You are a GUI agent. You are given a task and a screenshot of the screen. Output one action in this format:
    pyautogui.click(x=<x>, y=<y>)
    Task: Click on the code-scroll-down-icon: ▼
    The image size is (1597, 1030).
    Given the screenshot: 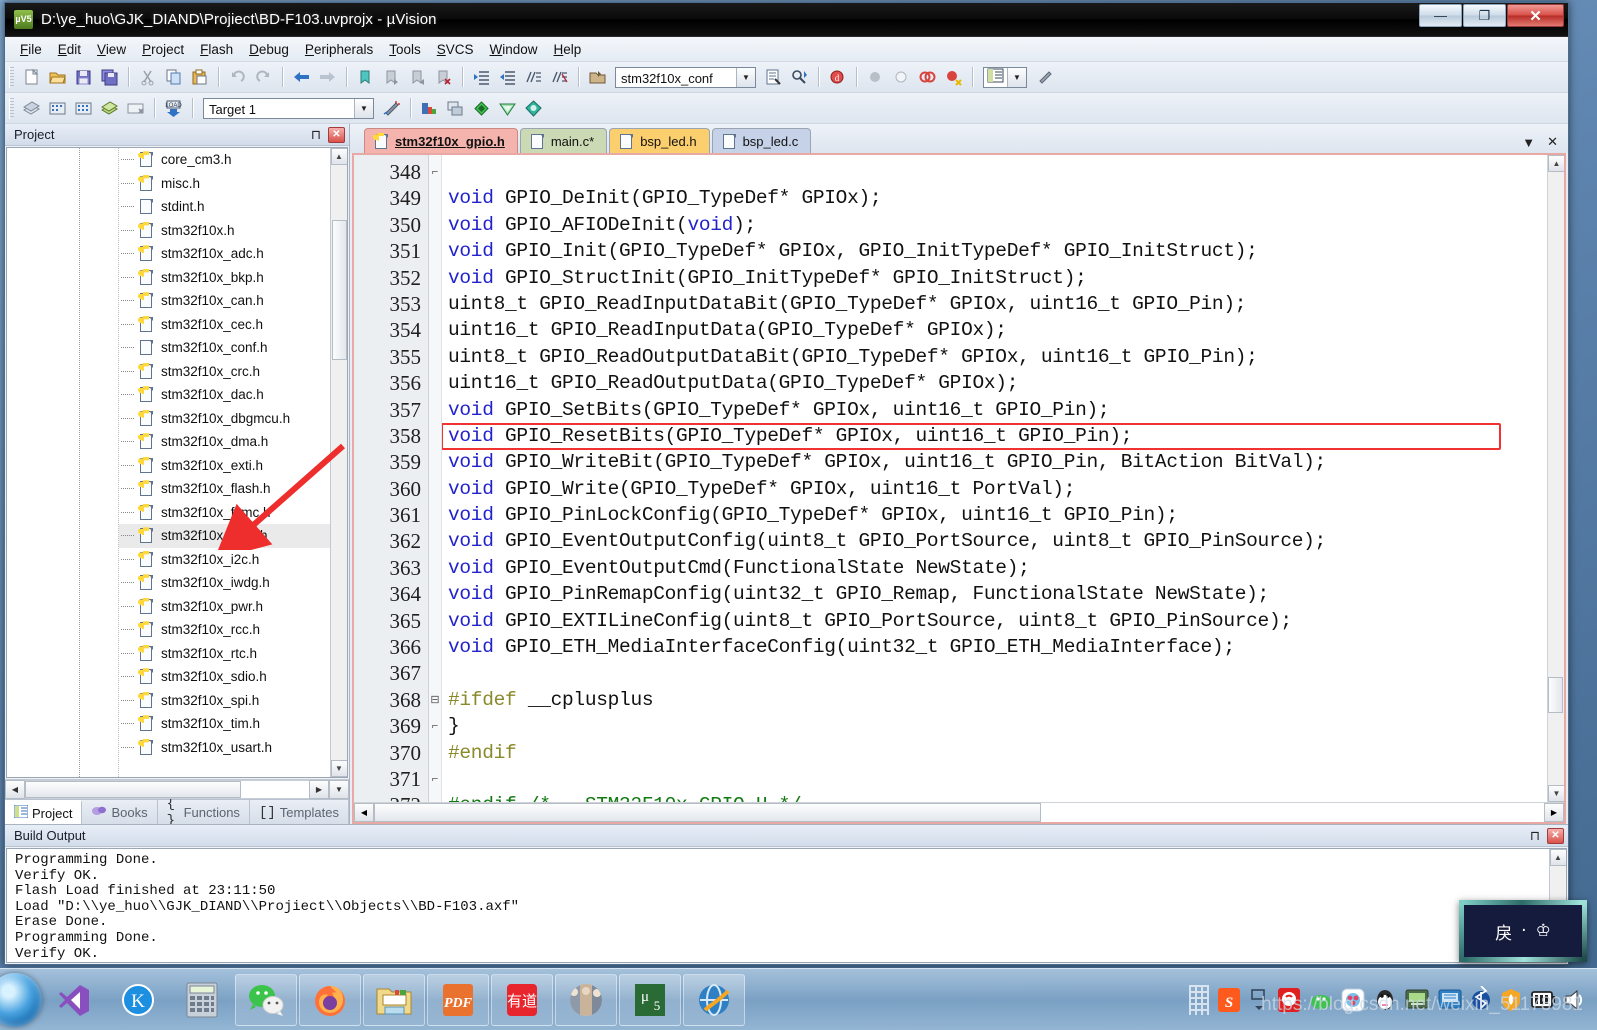 What is the action you would take?
    pyautogui.click(x=1556, y=793)
    